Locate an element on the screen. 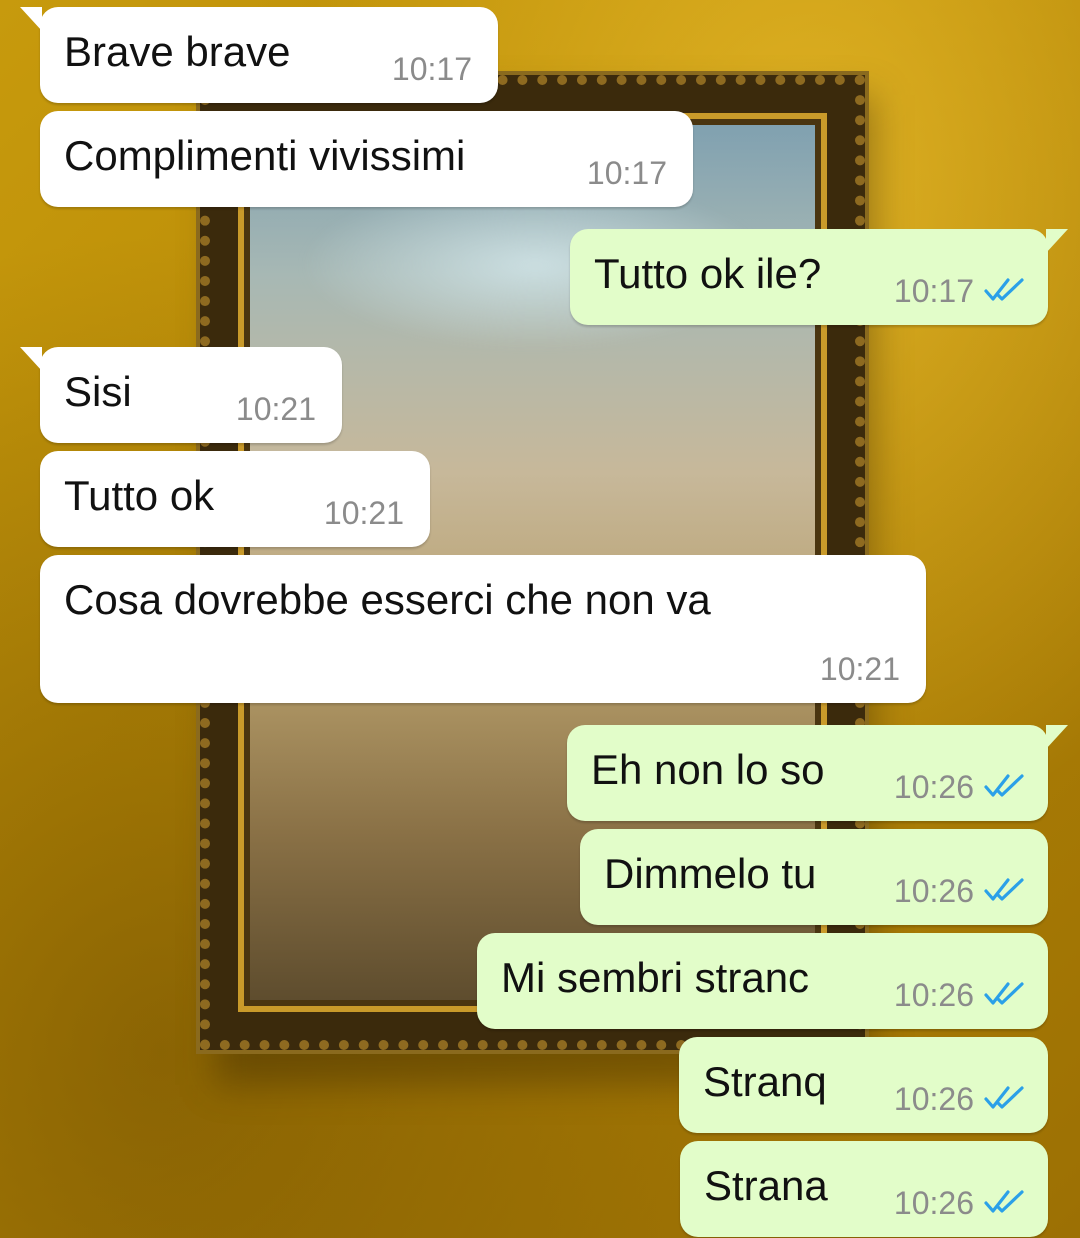  message-bubble-outgoing: Mi sembri stranc 10:26 is located at coordinates (762, 981).